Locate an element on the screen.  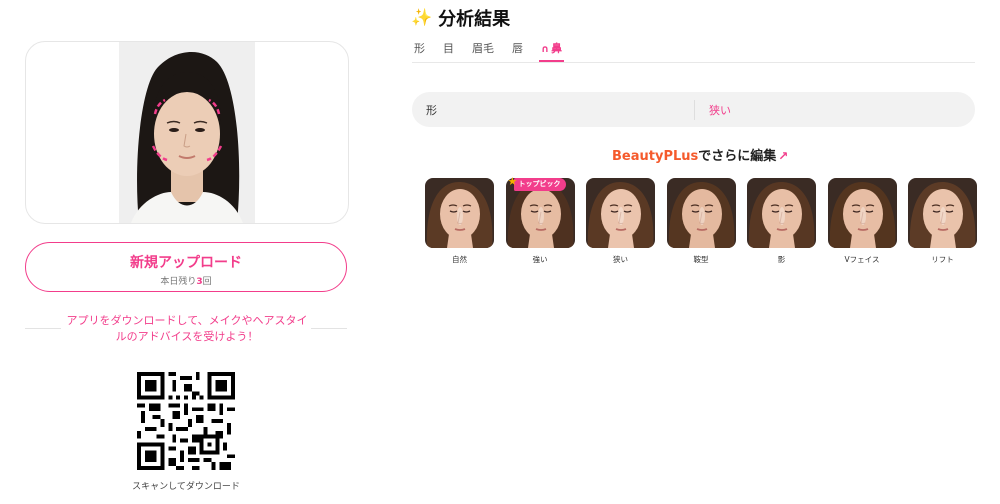
style-lift: リフト is located at coordinates (942, 221).